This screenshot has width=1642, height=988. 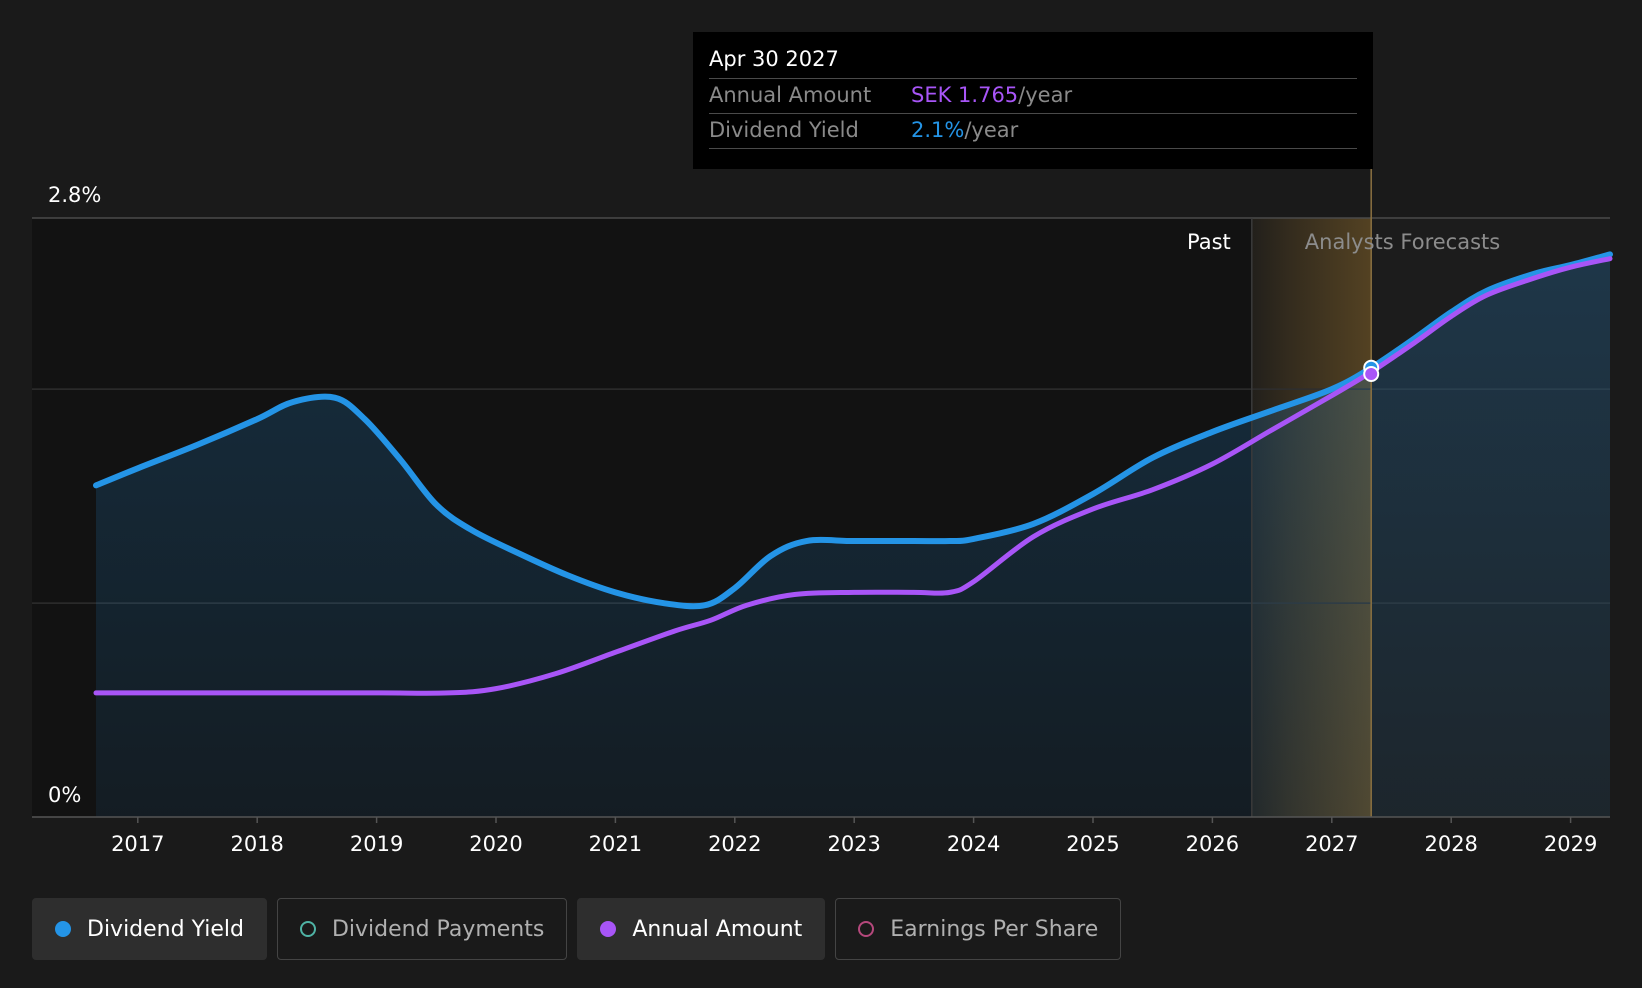 What do you see at coordinates (1450, 844) in the screenshot?
I see `x-tick-label: 2028` at bounding box center [1450, 844].